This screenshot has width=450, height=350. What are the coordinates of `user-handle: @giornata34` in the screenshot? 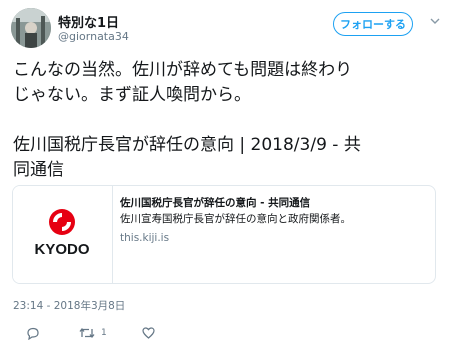 It's located at (93, 36).